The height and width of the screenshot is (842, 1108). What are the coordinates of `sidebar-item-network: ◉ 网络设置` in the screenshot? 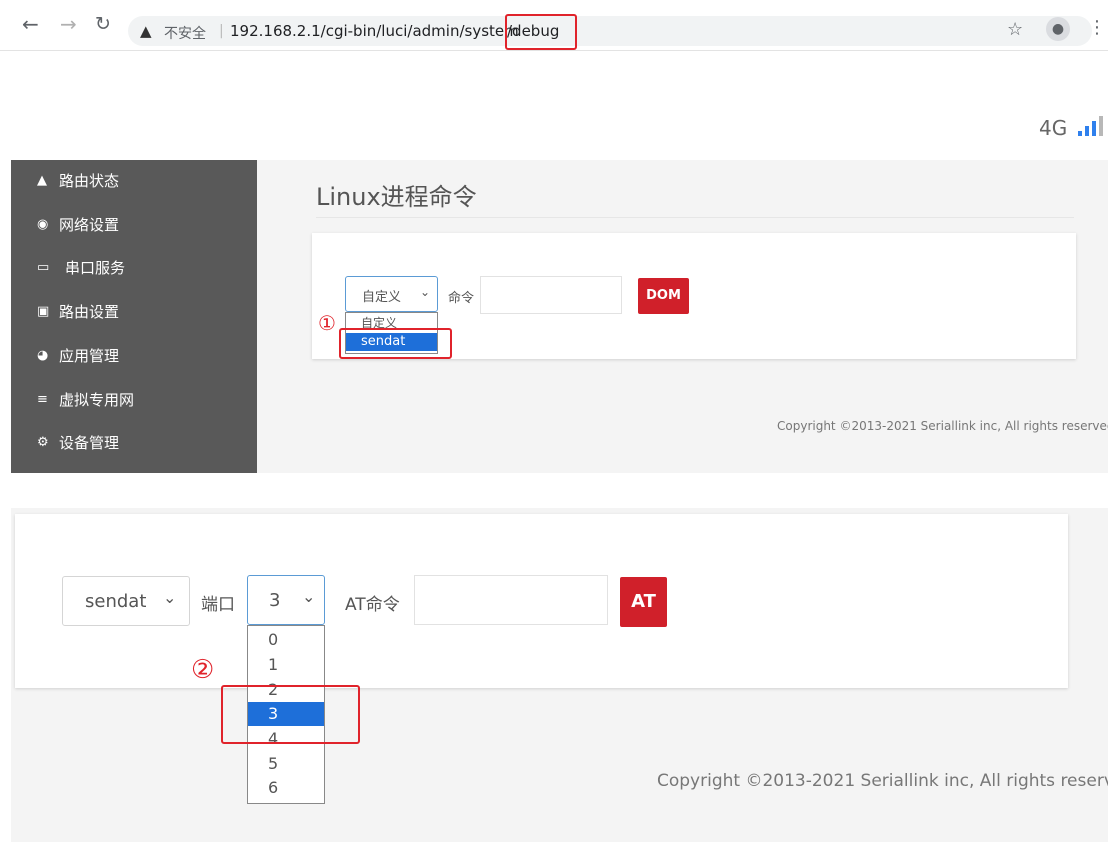 It's located at (78, 225).